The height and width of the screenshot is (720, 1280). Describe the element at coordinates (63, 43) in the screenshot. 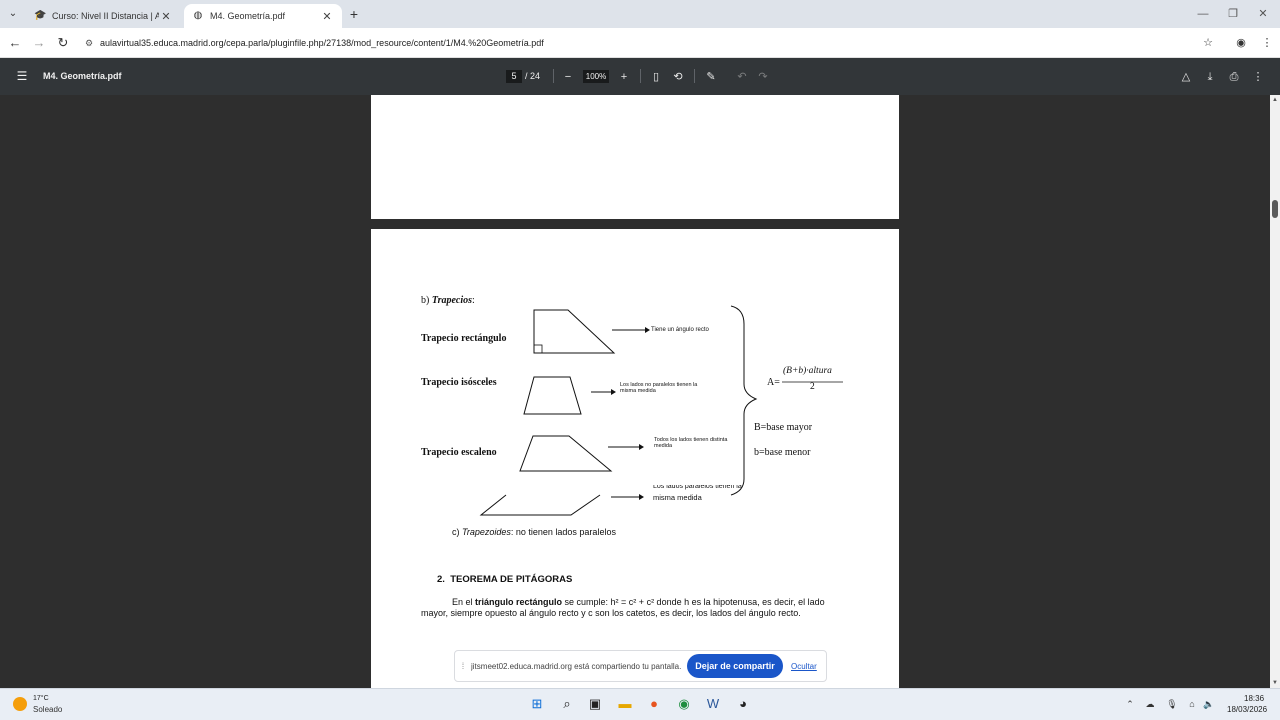

I see `reload-icon: ↻` at that location.